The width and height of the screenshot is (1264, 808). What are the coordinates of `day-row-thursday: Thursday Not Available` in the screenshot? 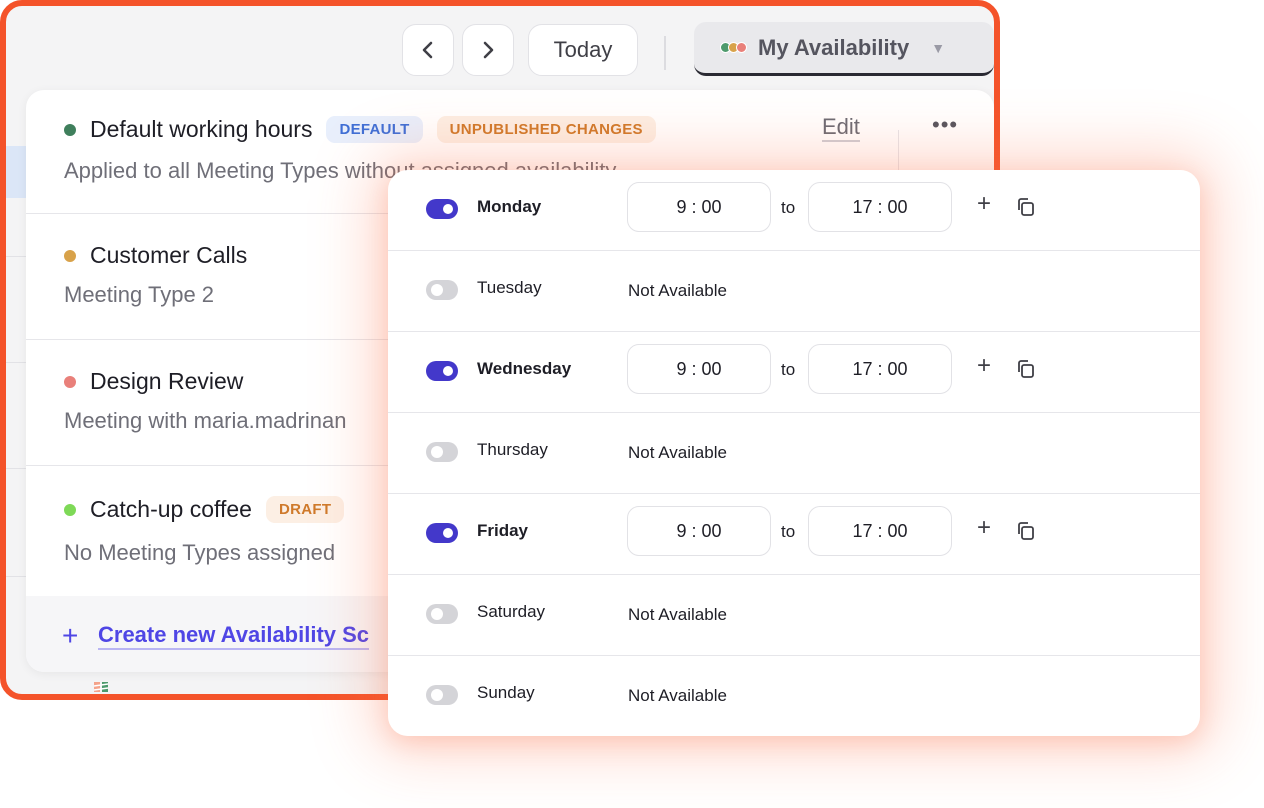 It's located at (794, 453).